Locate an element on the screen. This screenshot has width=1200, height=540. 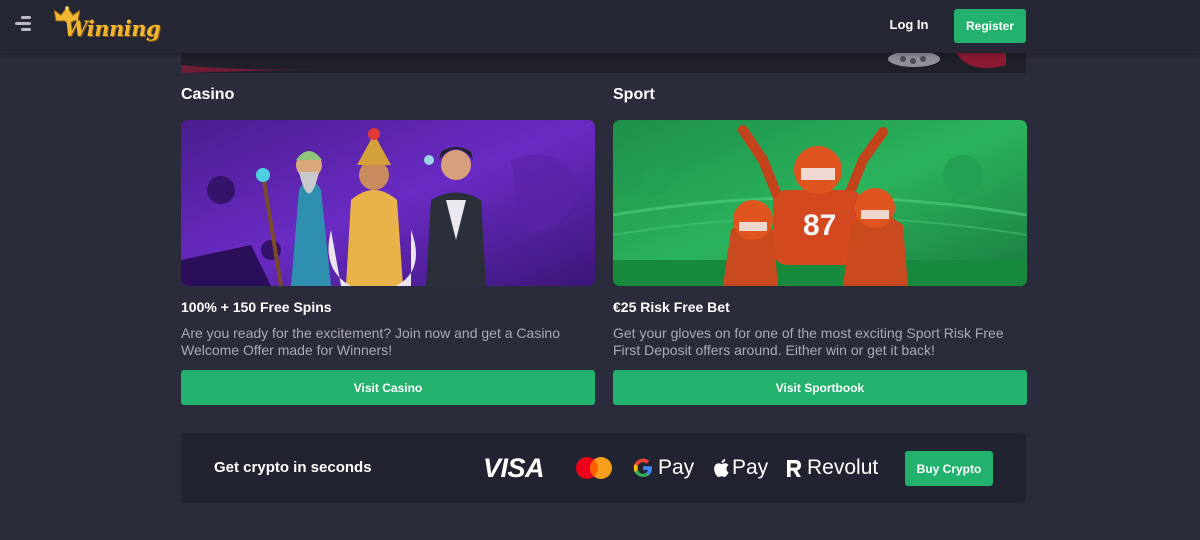
visa-logo: VISA is located at coordinates (514, 468).